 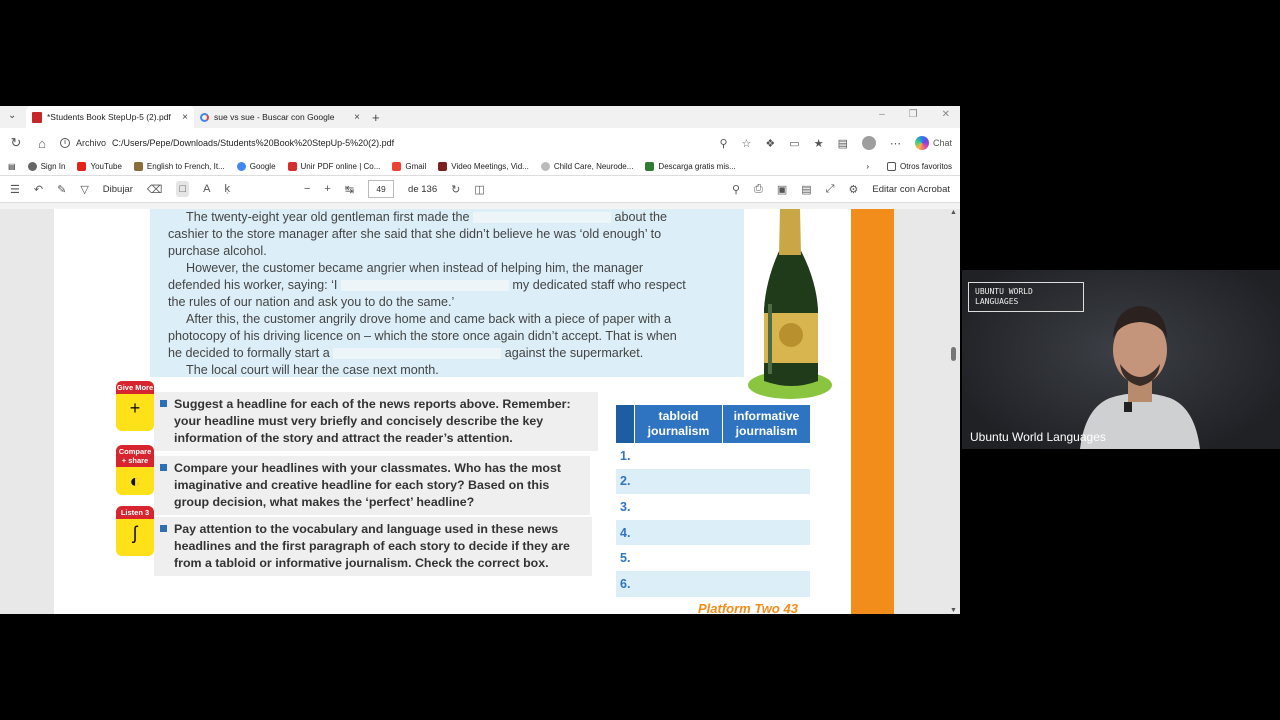 I want to click on edit-with-acrobat-button: Editar con Acrobat, so click(x=911, y=189).